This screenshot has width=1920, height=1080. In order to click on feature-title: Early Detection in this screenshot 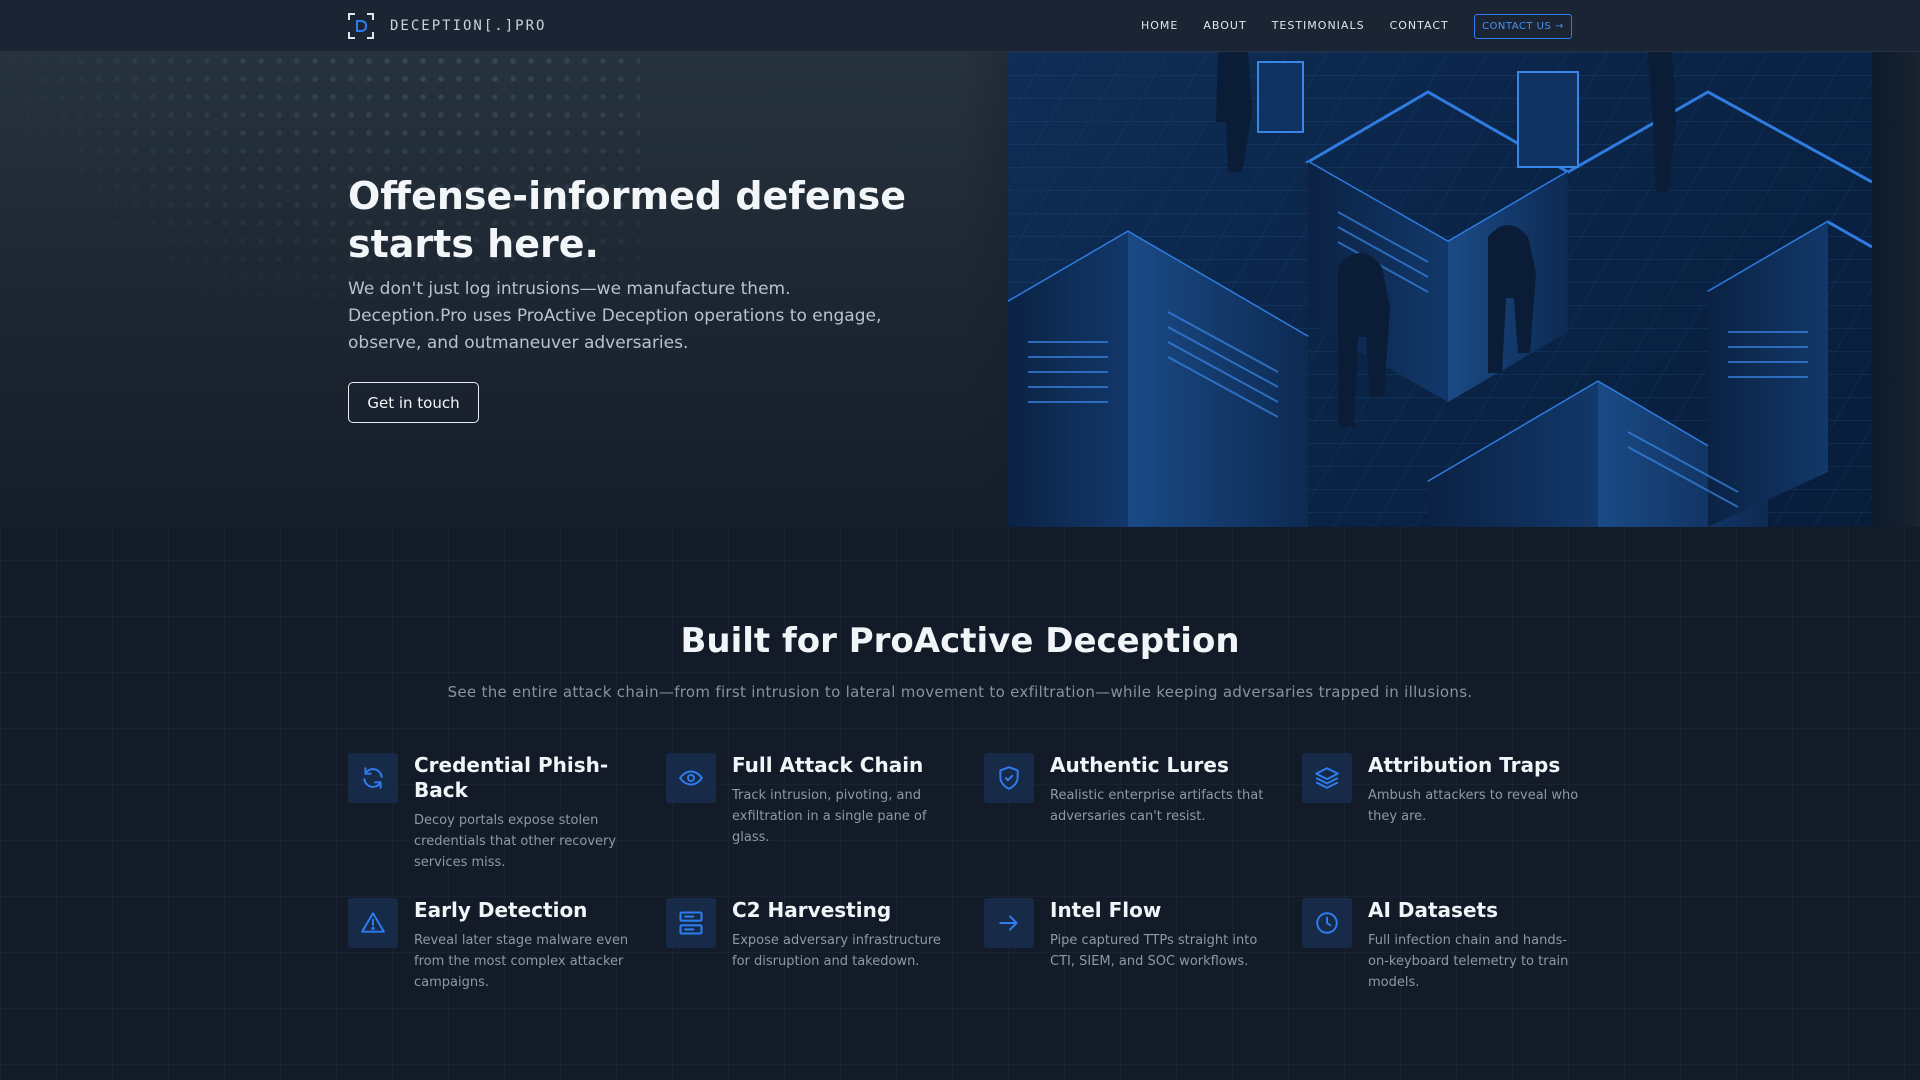, I will do `click(501, 910)`.